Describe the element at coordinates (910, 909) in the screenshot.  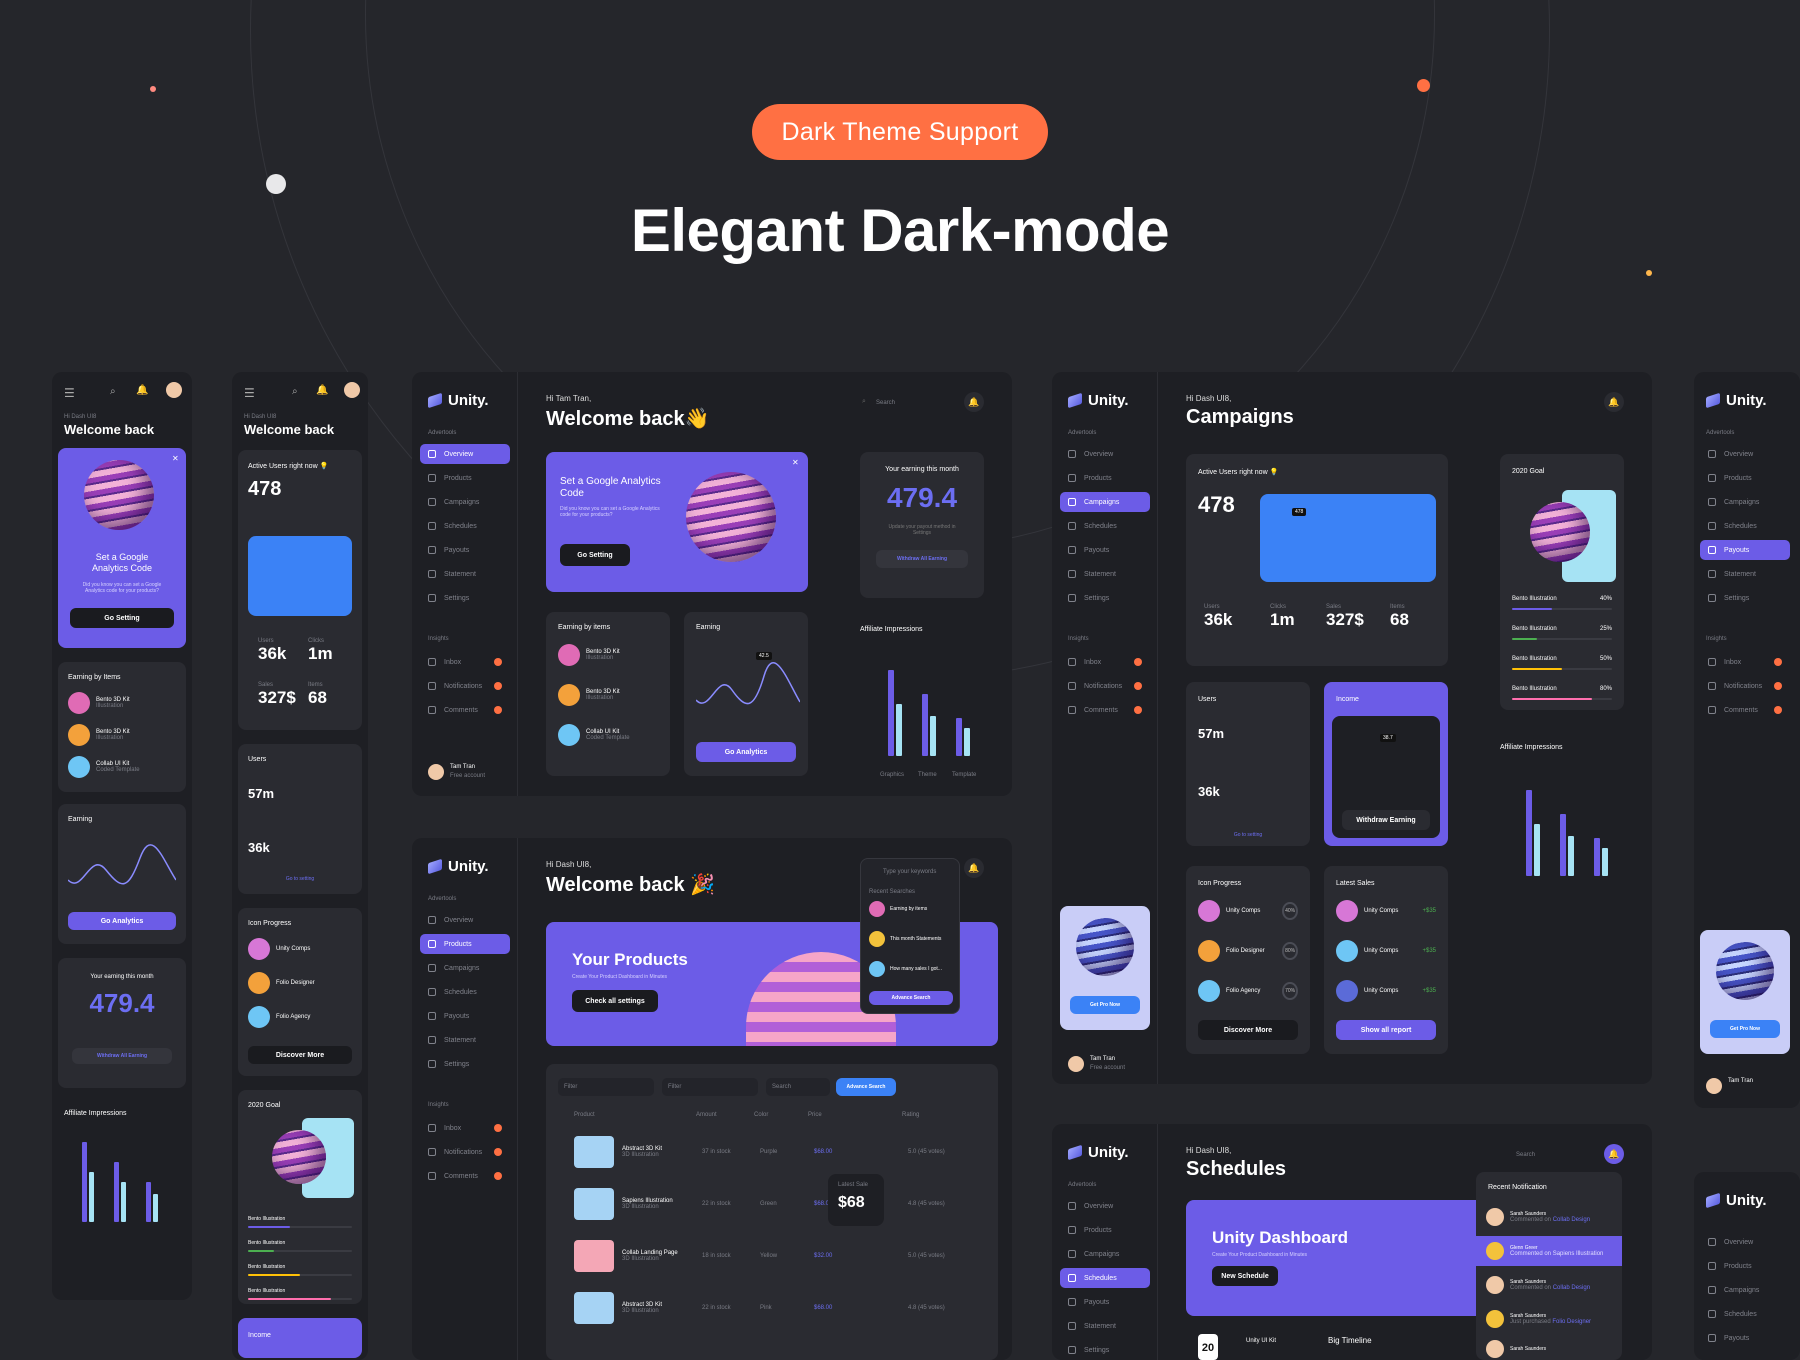
I see `recent-search-item: Earning by items` at that location.